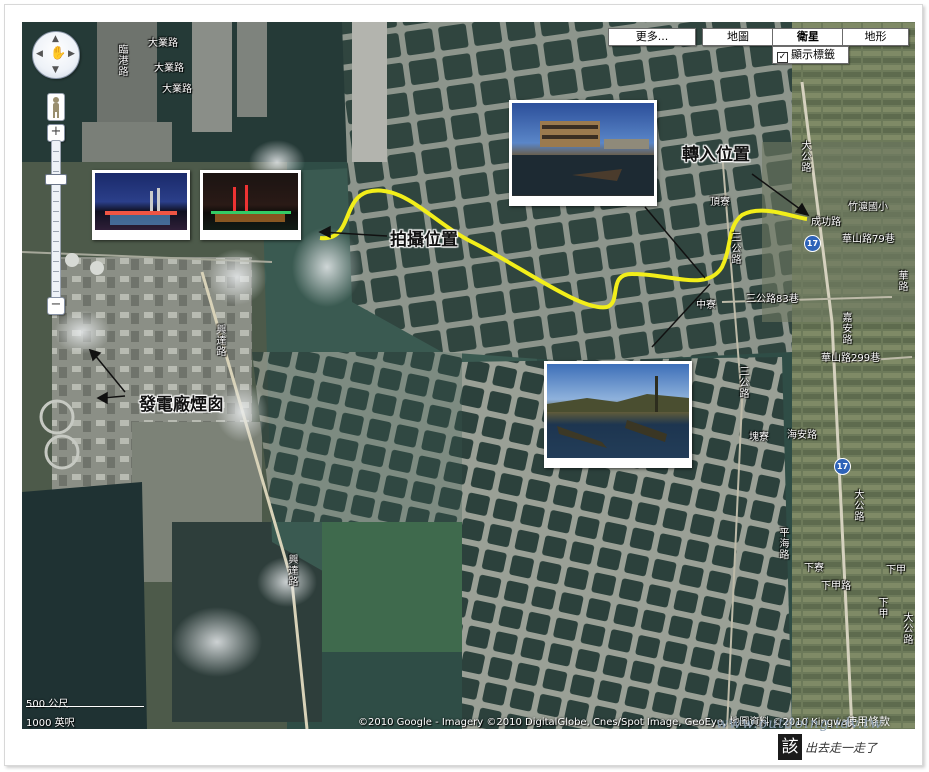  I want to click on road-label: 成功路, so click(826, 222).